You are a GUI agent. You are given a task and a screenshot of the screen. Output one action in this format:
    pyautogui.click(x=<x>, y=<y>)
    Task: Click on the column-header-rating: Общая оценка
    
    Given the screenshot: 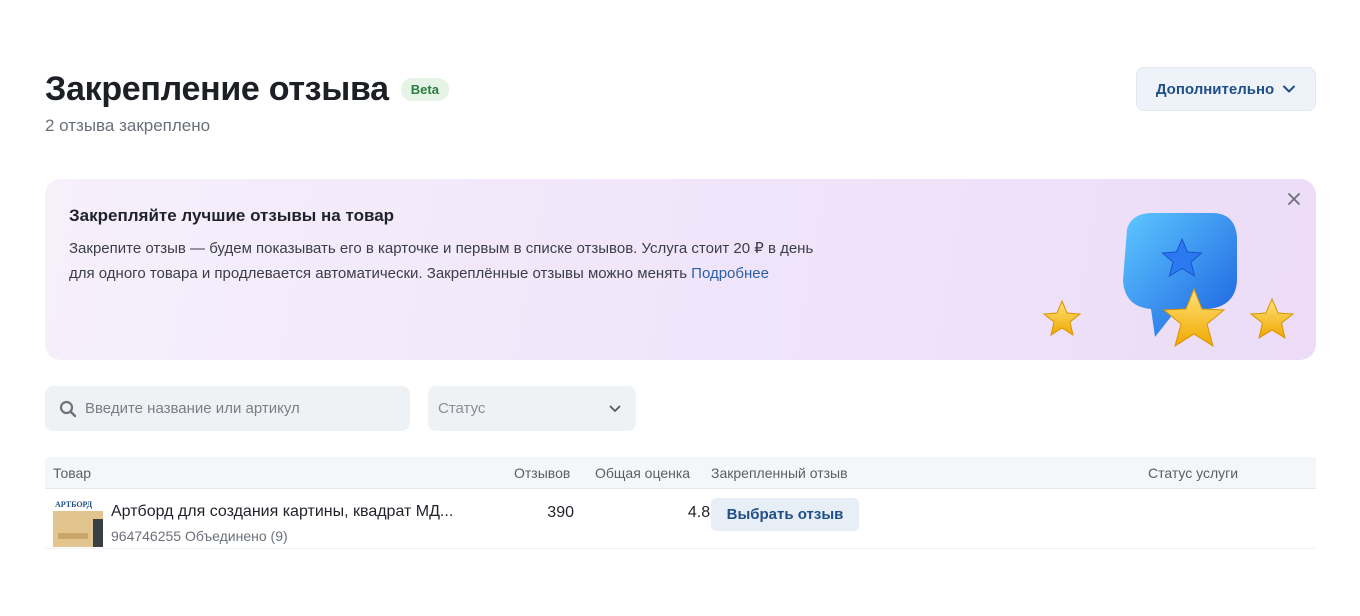 What is the action you would take?
    pyautogui.click(x=642, y=473)
    